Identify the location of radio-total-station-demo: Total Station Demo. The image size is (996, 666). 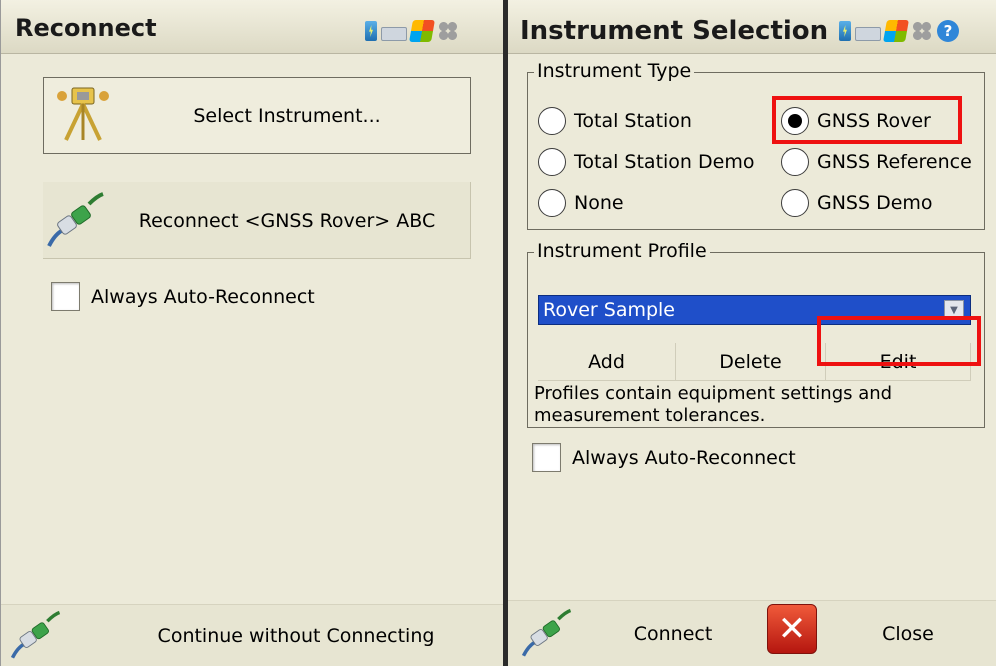
(646, 162).